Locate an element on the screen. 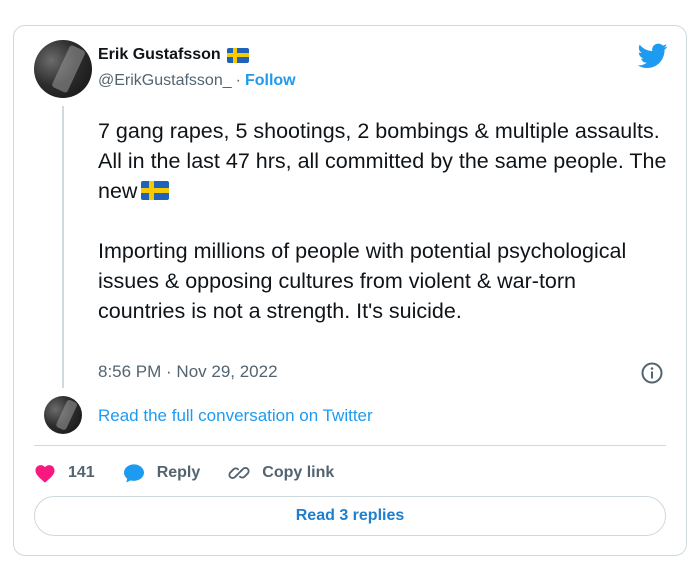 Image resolution: width=700 pixels, height=564 pixels. like-count: 141 is located at coordinates (81, 472).